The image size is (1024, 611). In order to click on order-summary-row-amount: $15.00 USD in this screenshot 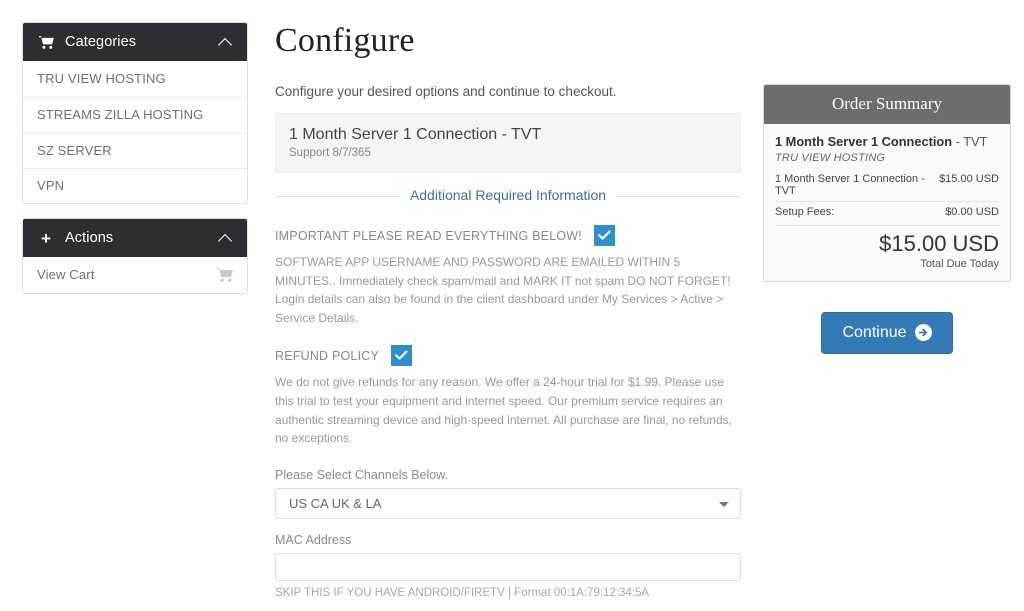, I will do `click(969, 178)`.